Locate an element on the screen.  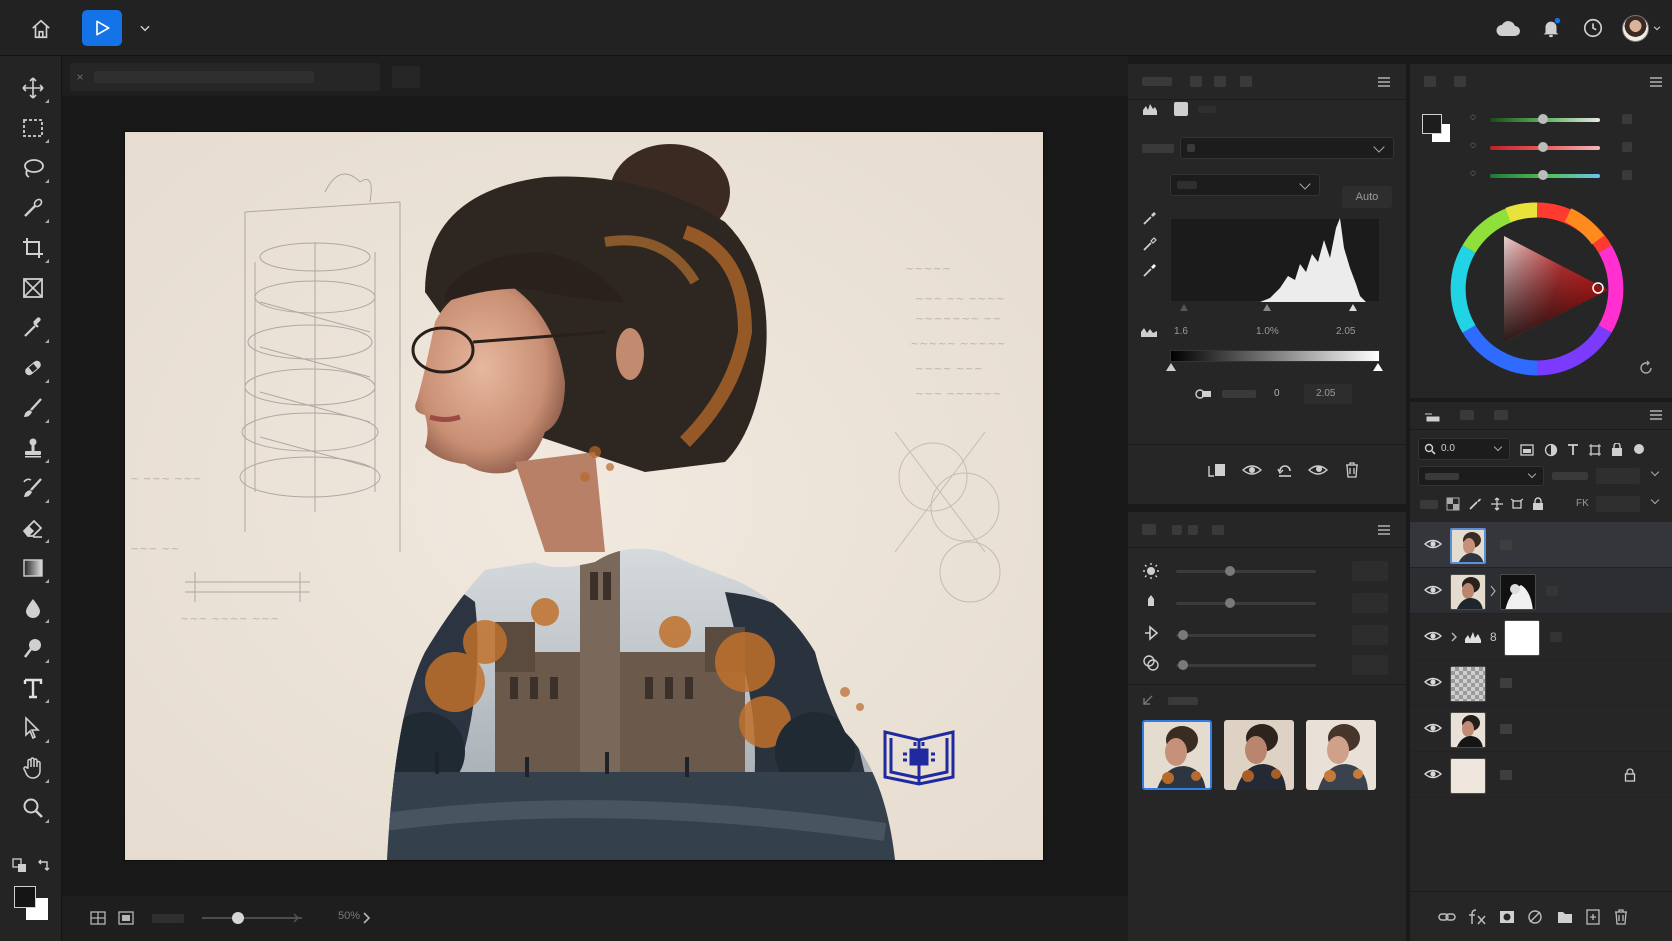
view-previous-icon is located at coordinates (1252, 470).